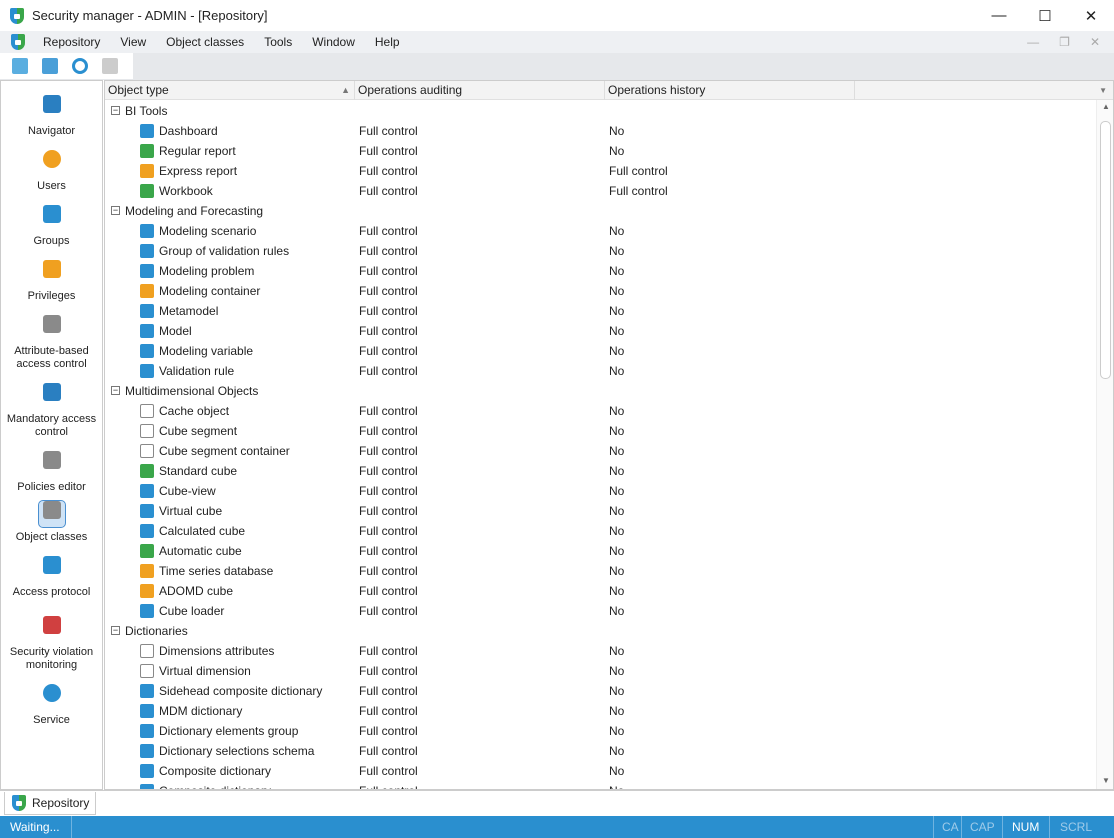 The height and width of the screenshot is (838, 1114). What do you see at coordinates (933, 827) in the screenshot?
I see `status-divider` at bounding box center [933, 827].